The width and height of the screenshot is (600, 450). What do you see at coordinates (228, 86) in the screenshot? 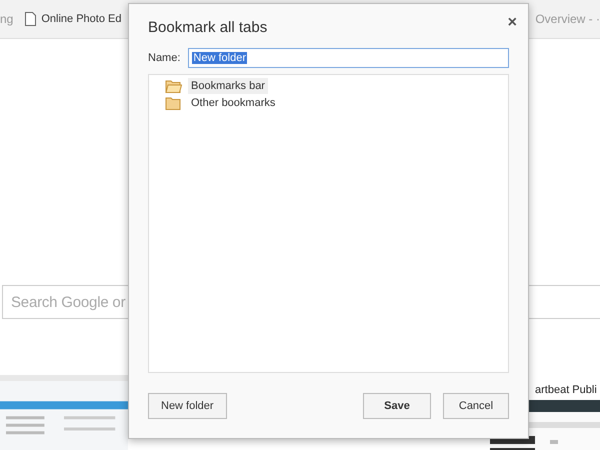
I see `folder-item: Bookmarks bar` at bounding box center [228, 86].